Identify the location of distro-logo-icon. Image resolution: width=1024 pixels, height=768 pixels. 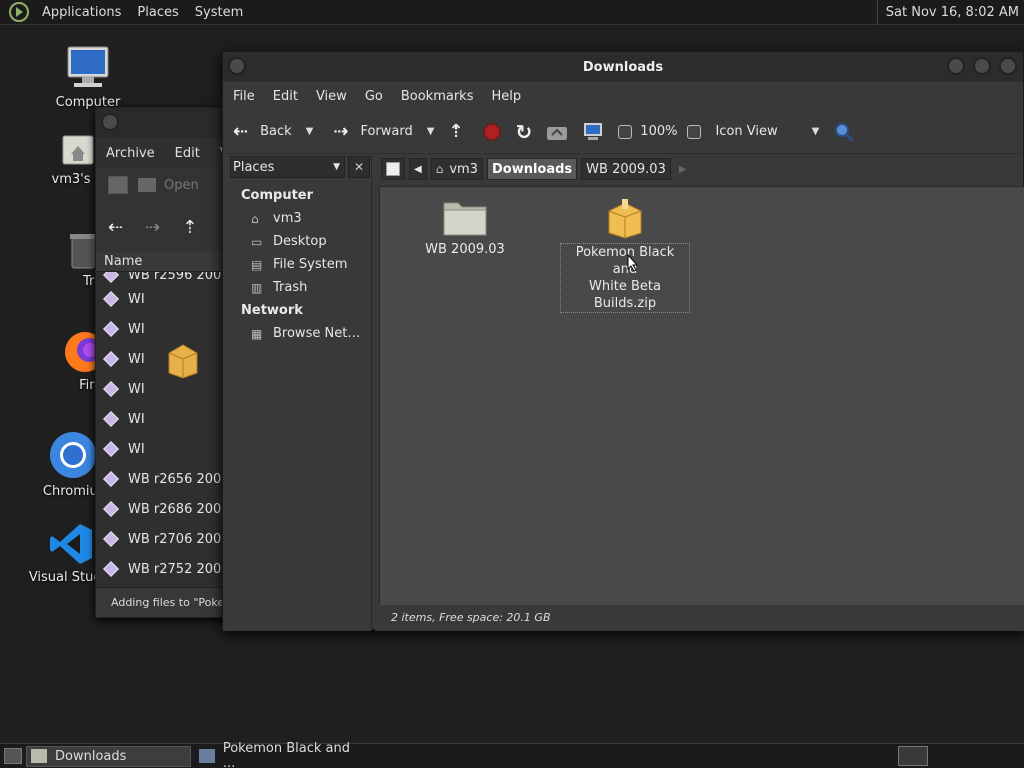
(19, 12).